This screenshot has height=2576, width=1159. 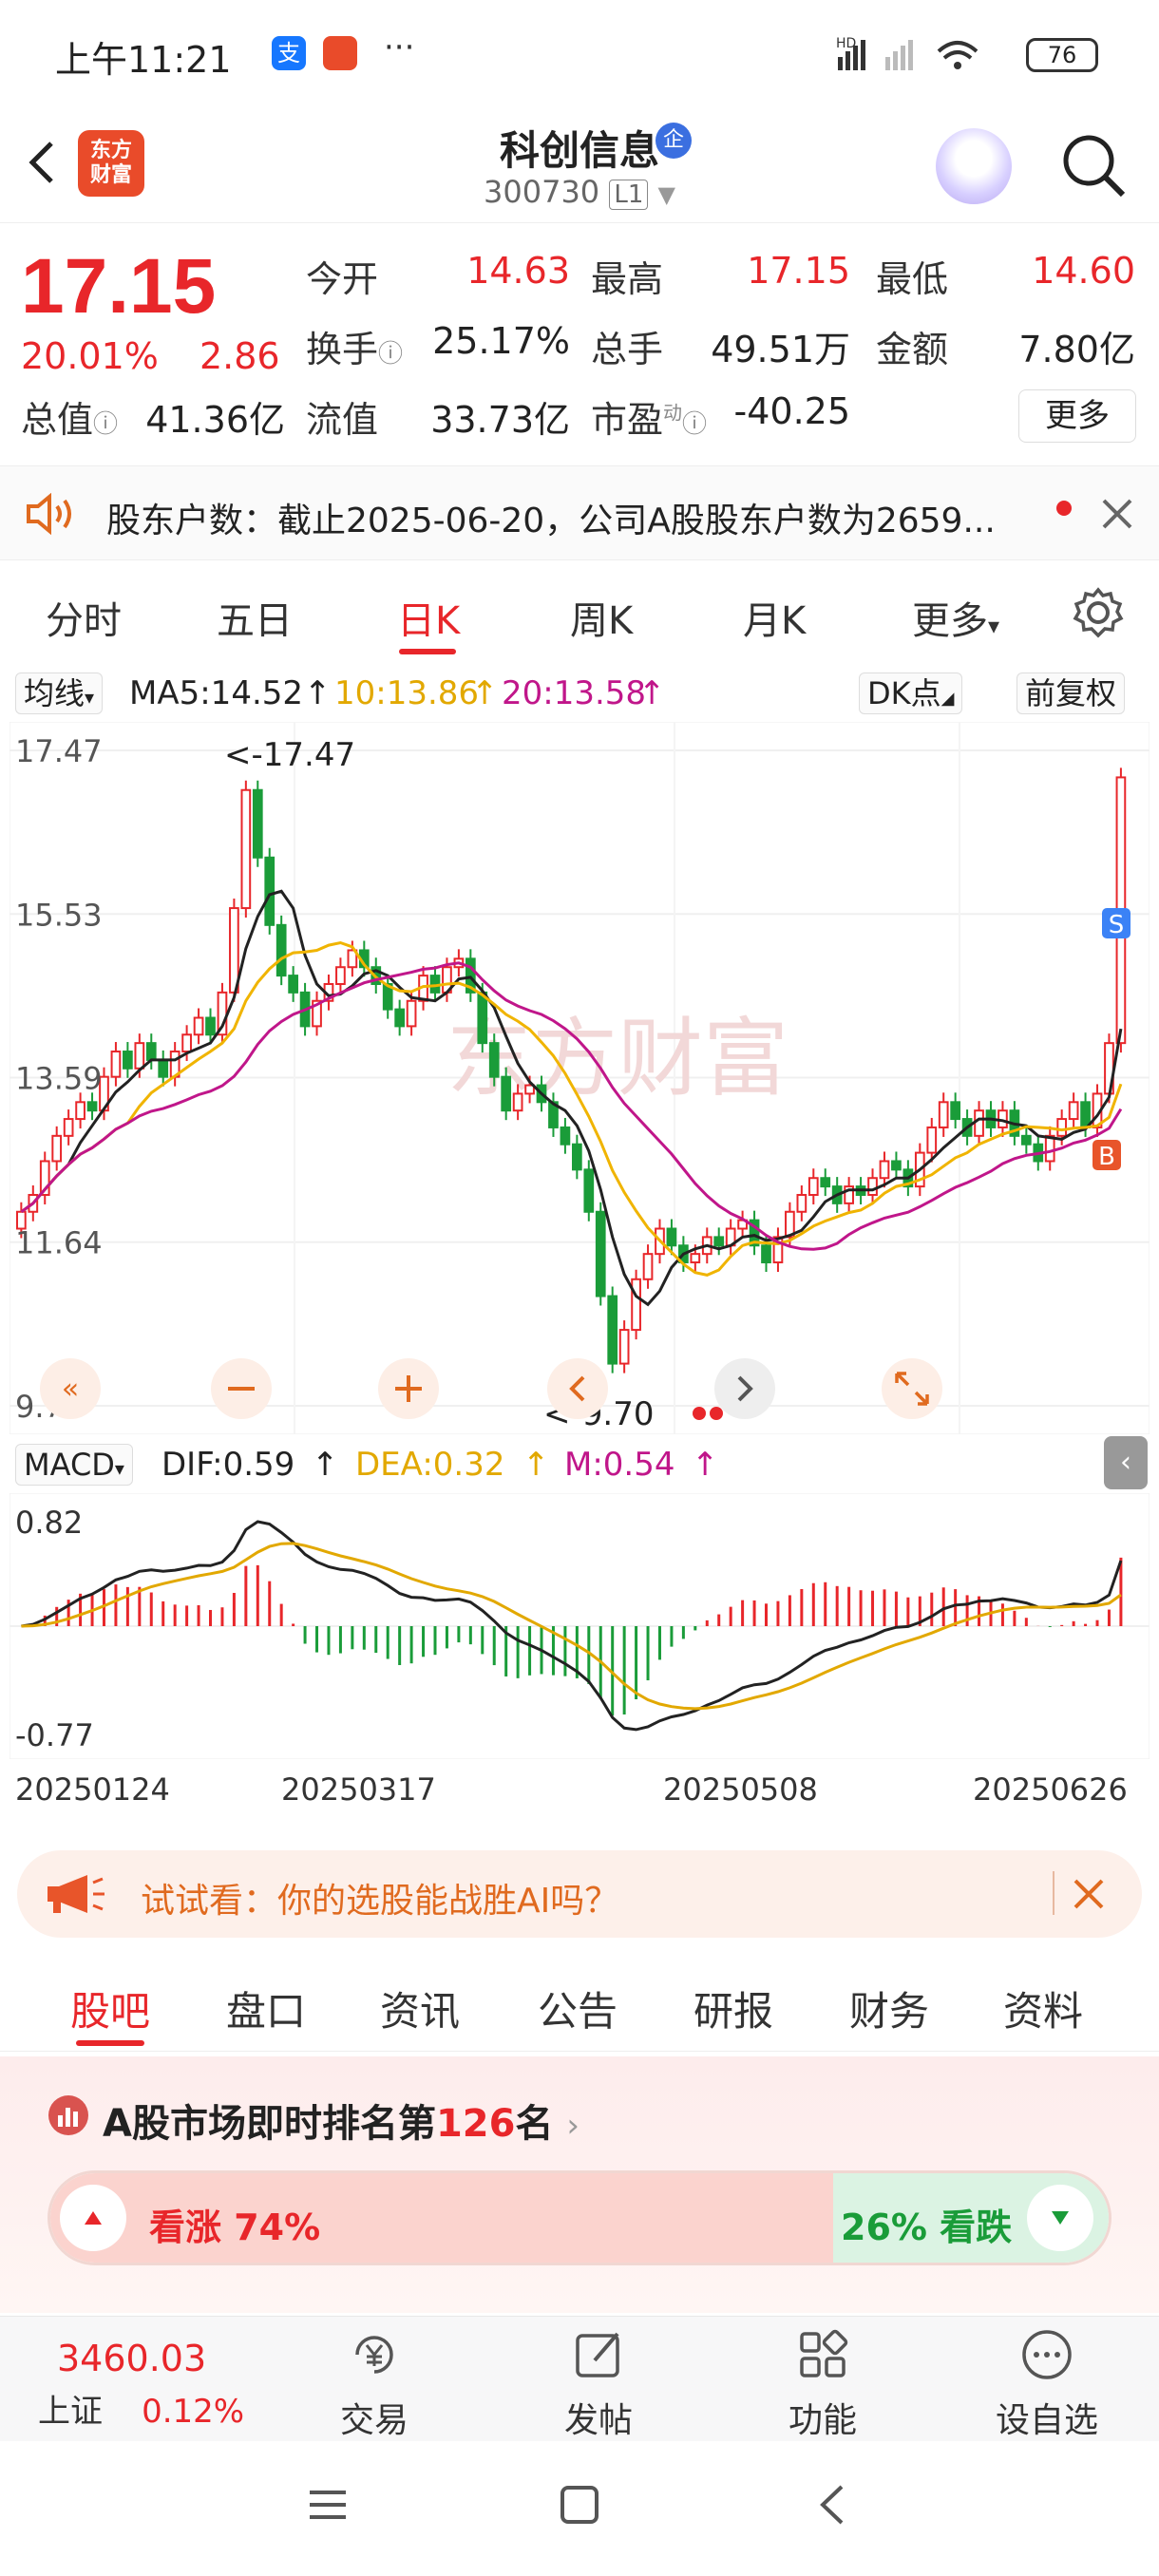 I want to click on grid-apps-icon, so click(x=824, y=2353).